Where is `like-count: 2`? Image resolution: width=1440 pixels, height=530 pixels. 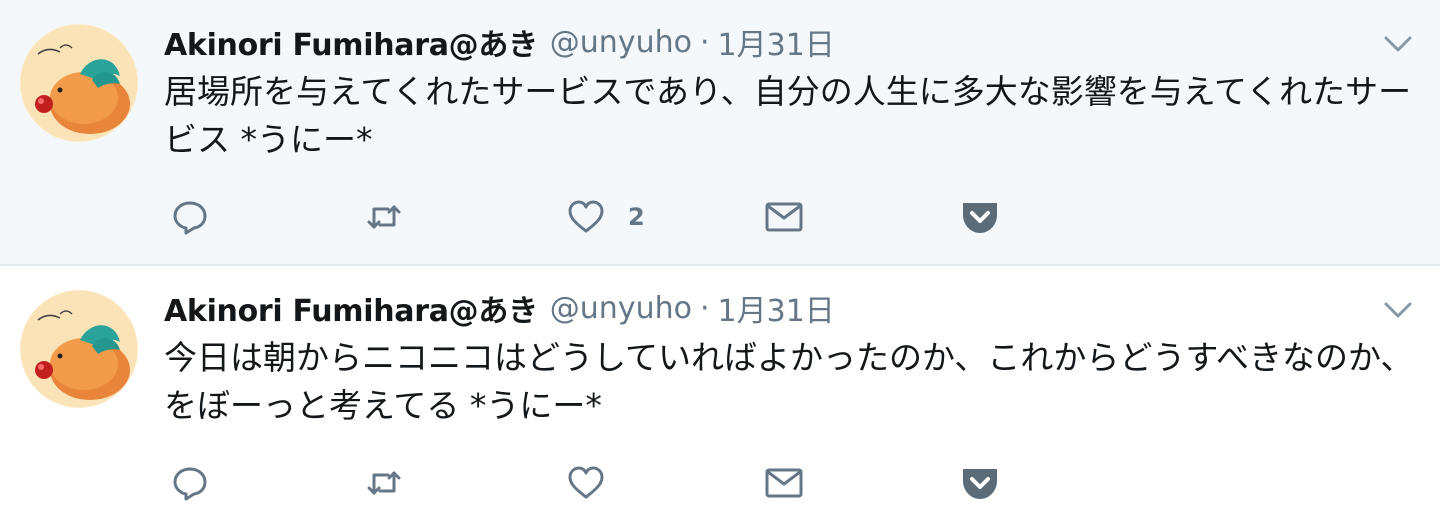 like-count: 2 is located at coordinates (636, 217).